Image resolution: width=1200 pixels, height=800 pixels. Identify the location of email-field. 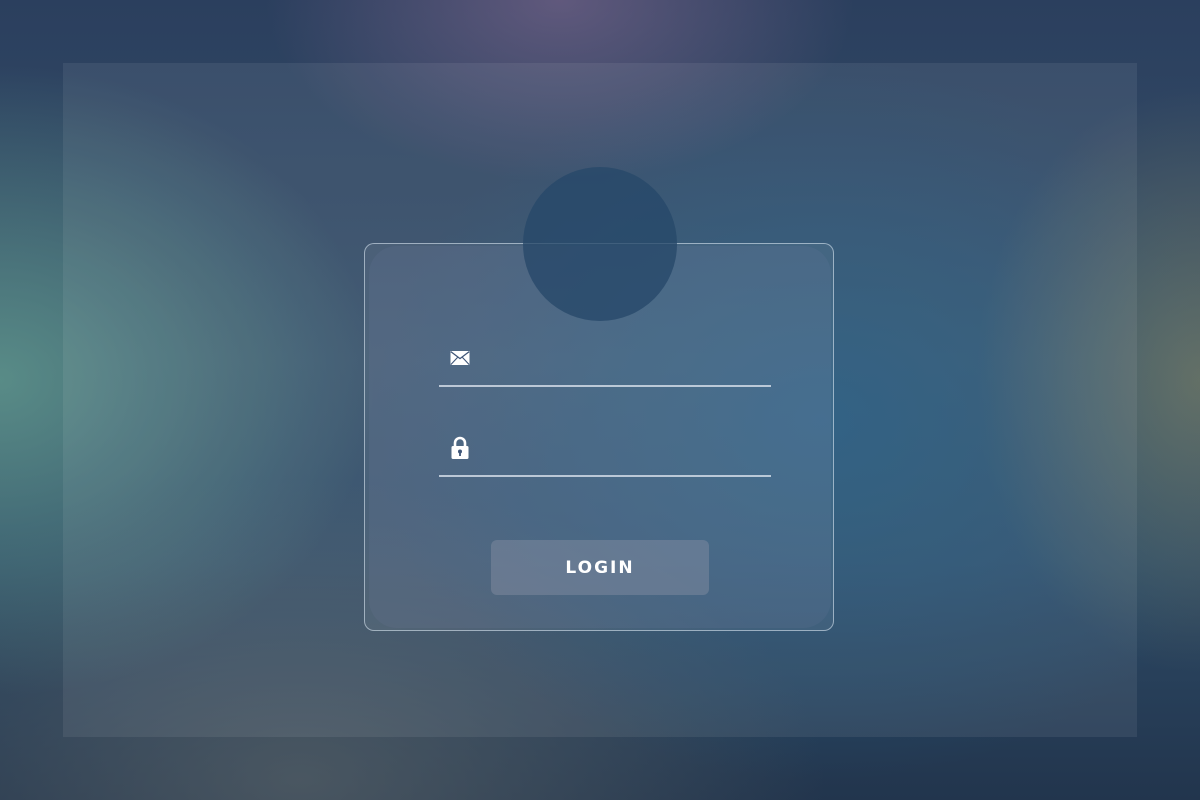
(605, 365).